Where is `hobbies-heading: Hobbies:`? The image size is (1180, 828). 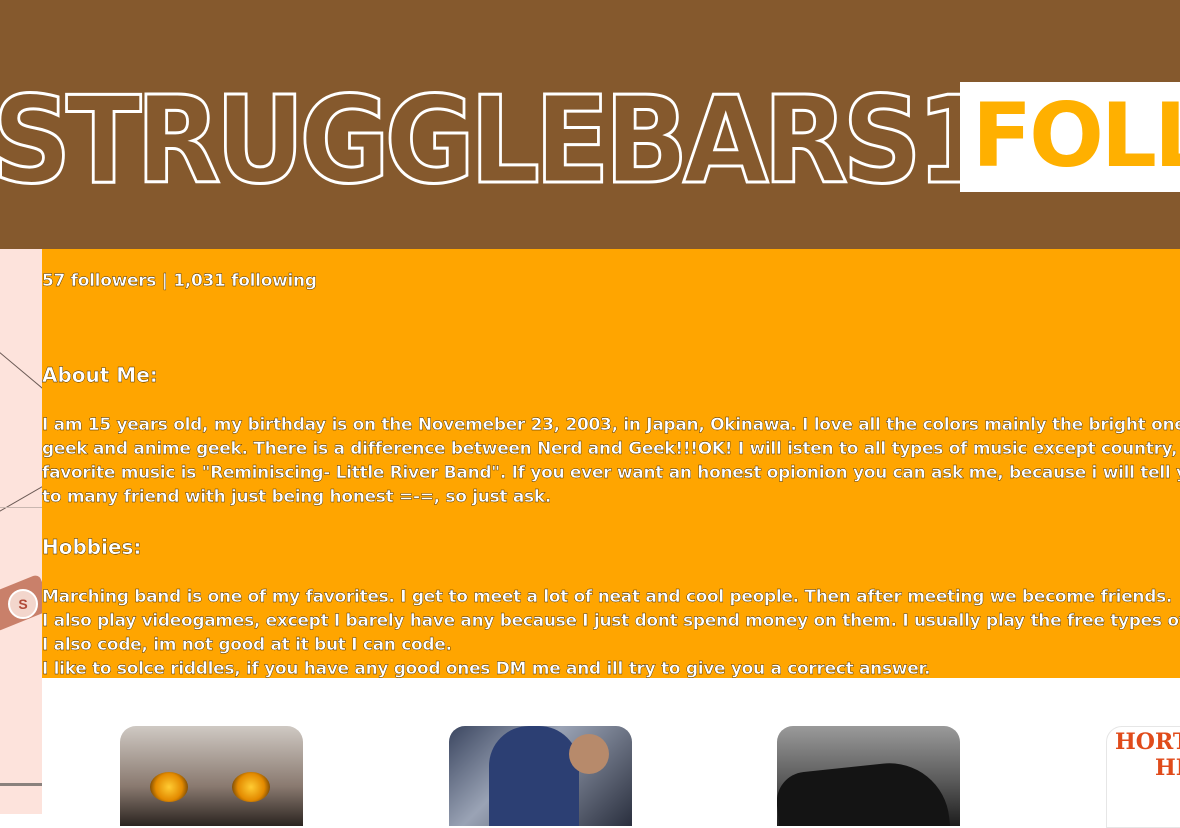
hobbies-heading: Hobbies: is located at coordinates (92, 547).